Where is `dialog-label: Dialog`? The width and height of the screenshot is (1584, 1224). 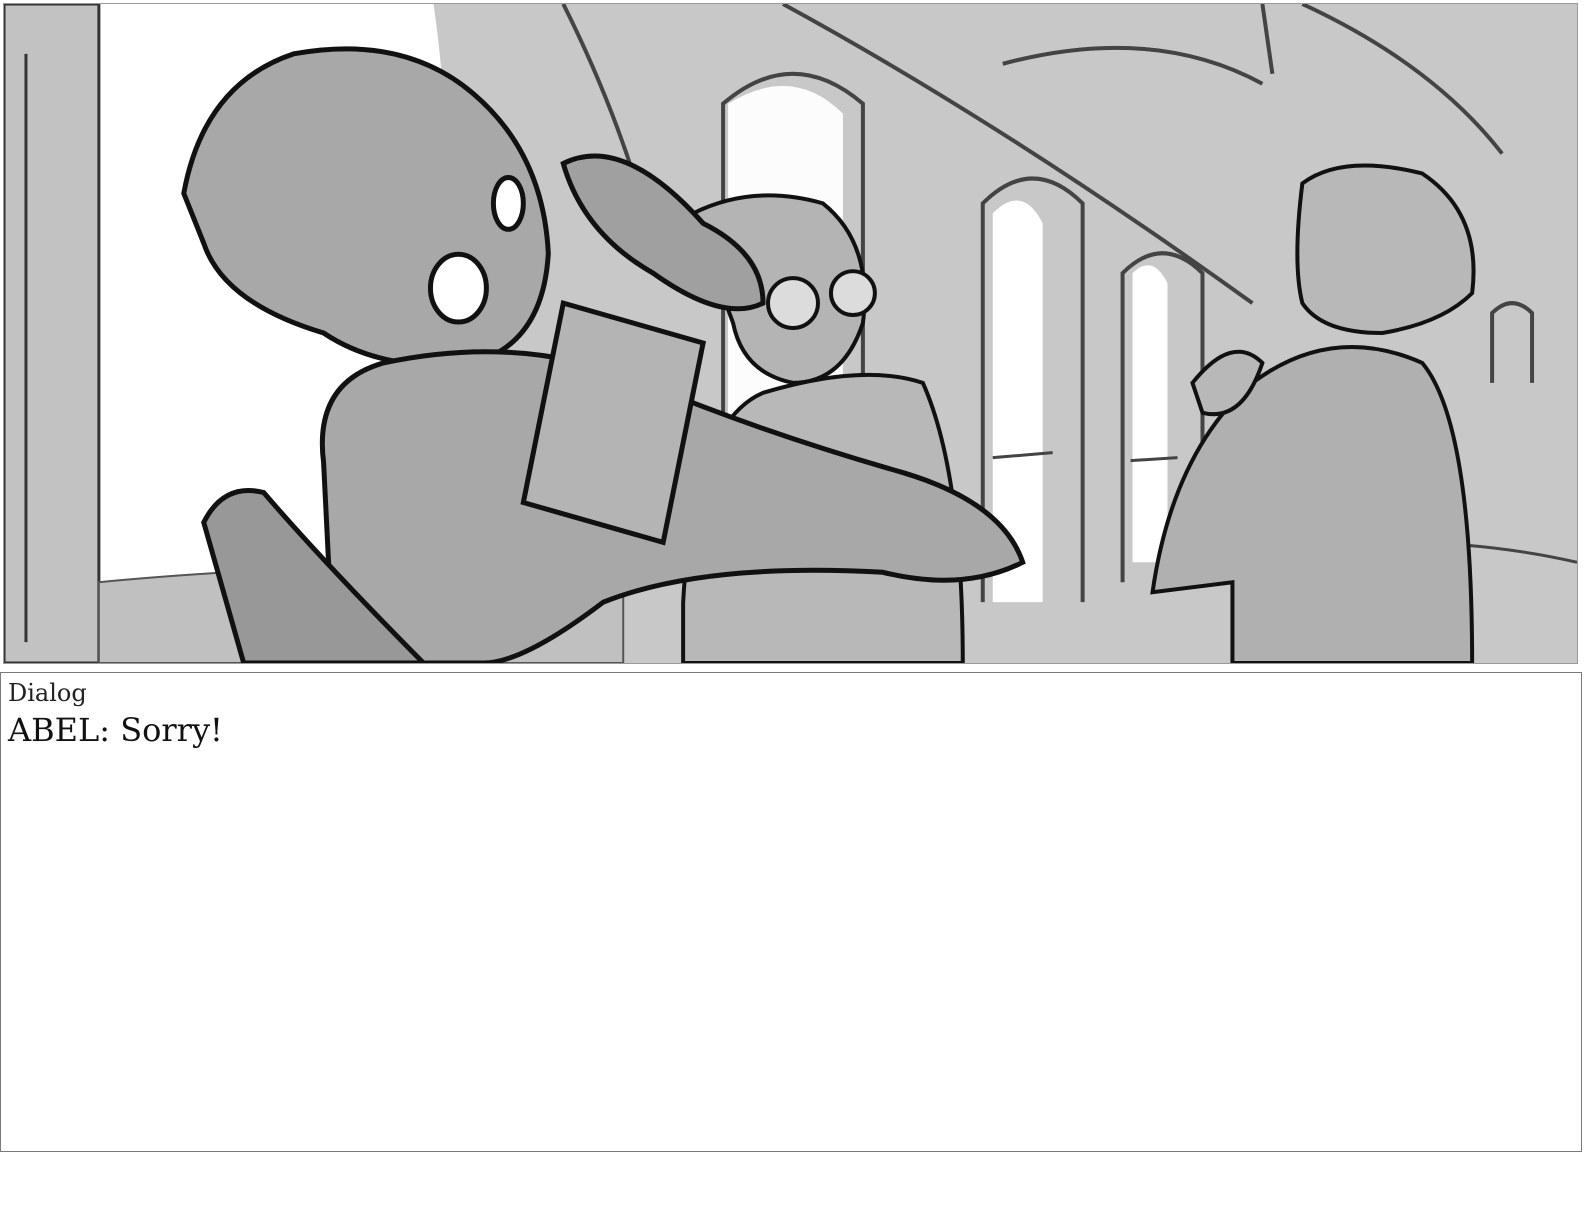 dialog-label: Dialog is located at coordinates (47, 693).